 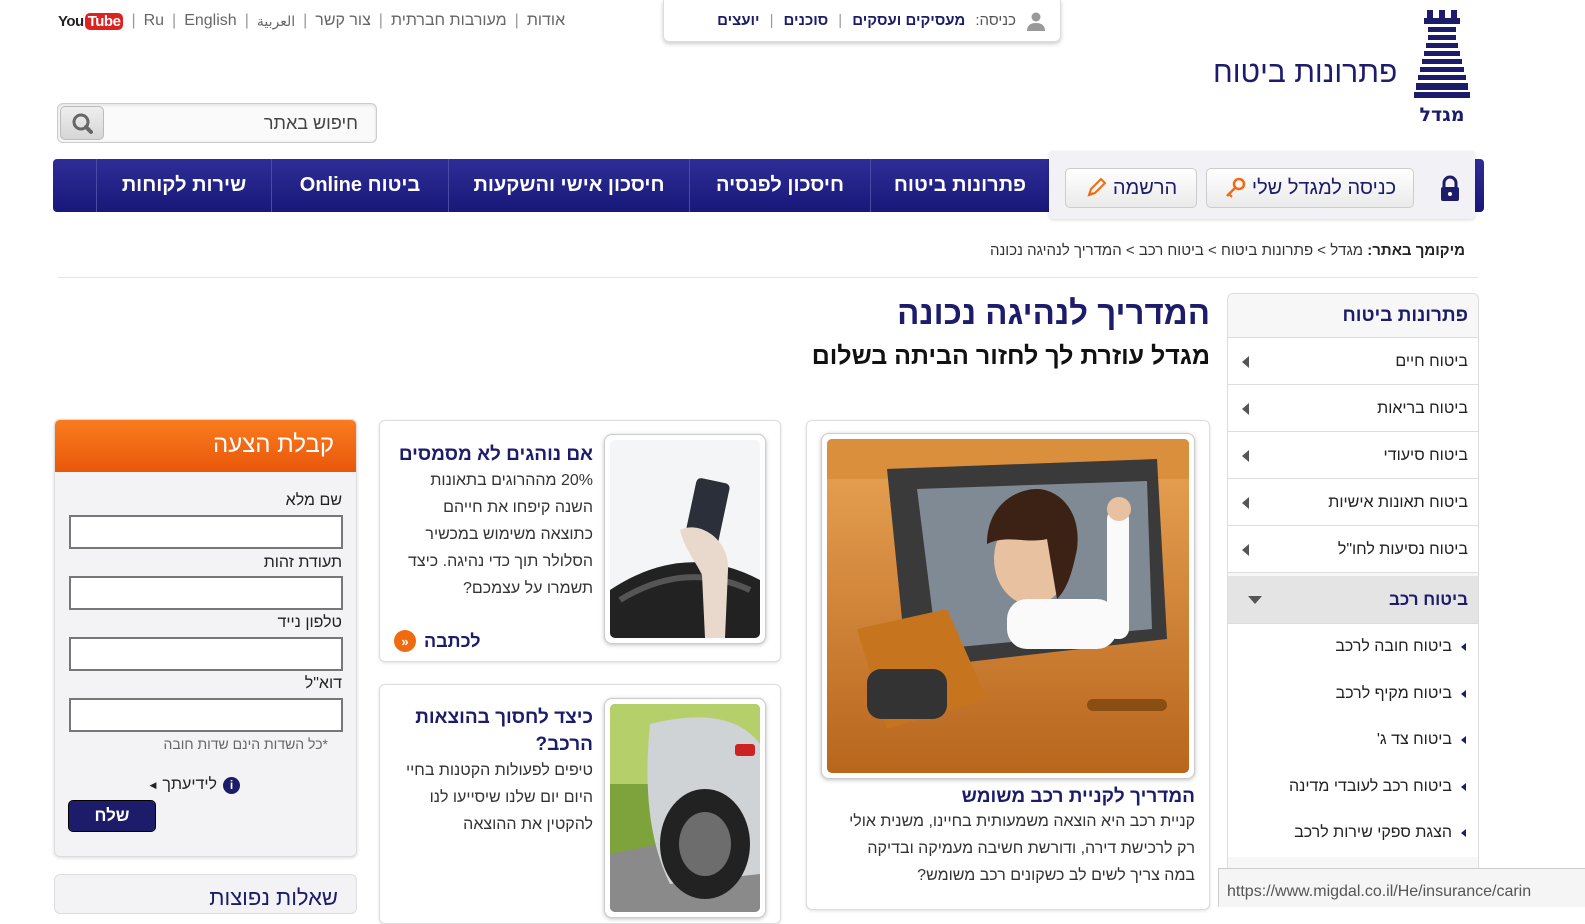 What do you see at coordinates (685, 539) in the screenshot?
I see `phone-driving-photo` at bounding box center [685, 539].